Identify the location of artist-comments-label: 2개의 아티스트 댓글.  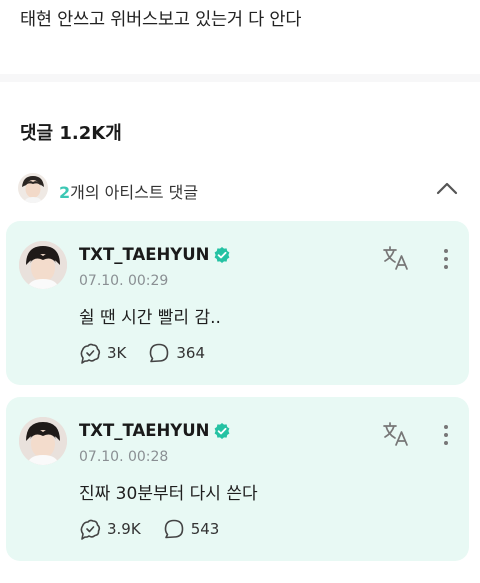
(128, 191).